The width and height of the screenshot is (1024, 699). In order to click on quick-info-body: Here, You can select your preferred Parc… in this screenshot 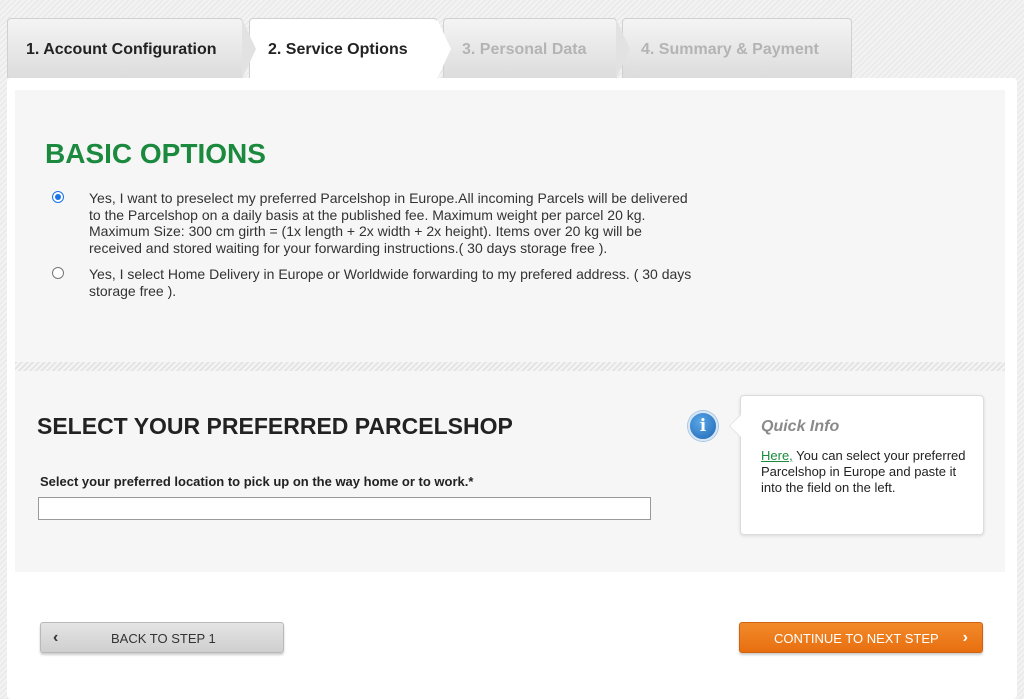, I will do `click(866, 472)`.